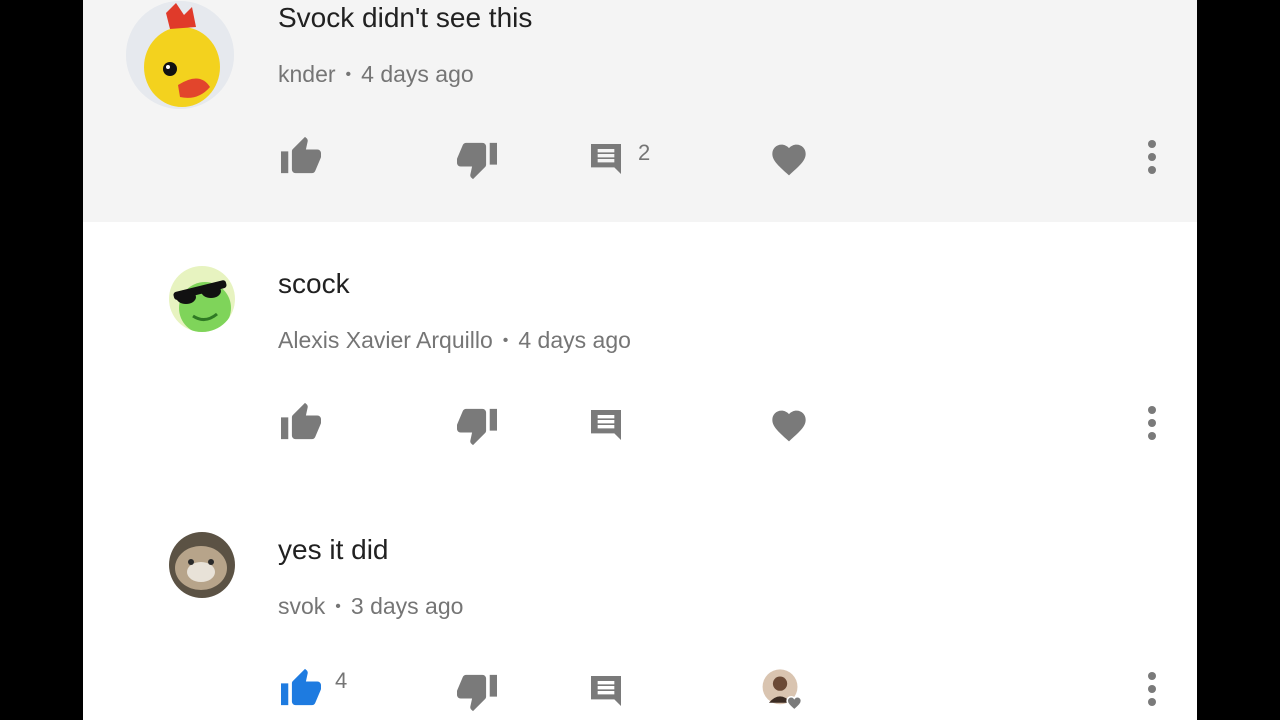 The height and width of the screenshot is (720, 1280). I want to click on creator-heart-button, so click(784, 690).